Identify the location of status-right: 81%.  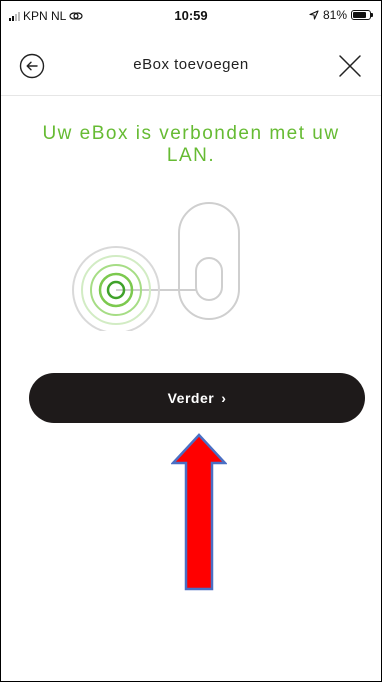
(341, 15).